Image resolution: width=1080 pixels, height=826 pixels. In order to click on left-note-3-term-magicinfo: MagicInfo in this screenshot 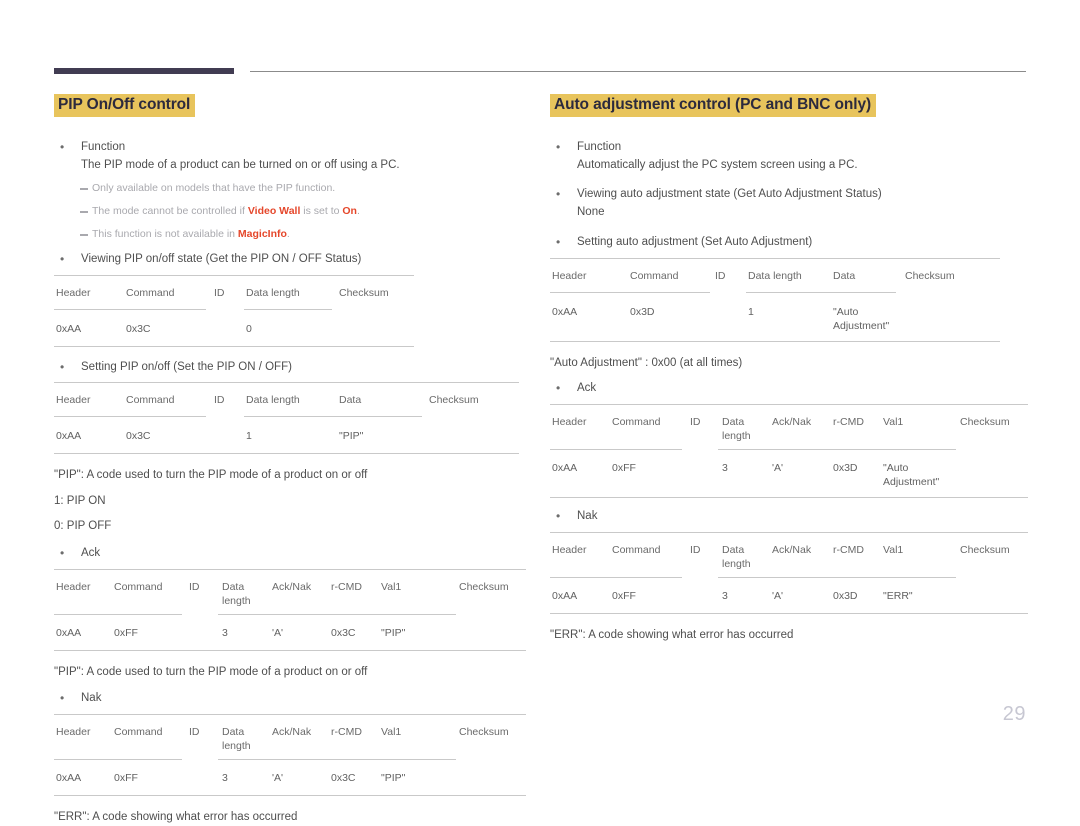, I will do `click(262, 233)`.